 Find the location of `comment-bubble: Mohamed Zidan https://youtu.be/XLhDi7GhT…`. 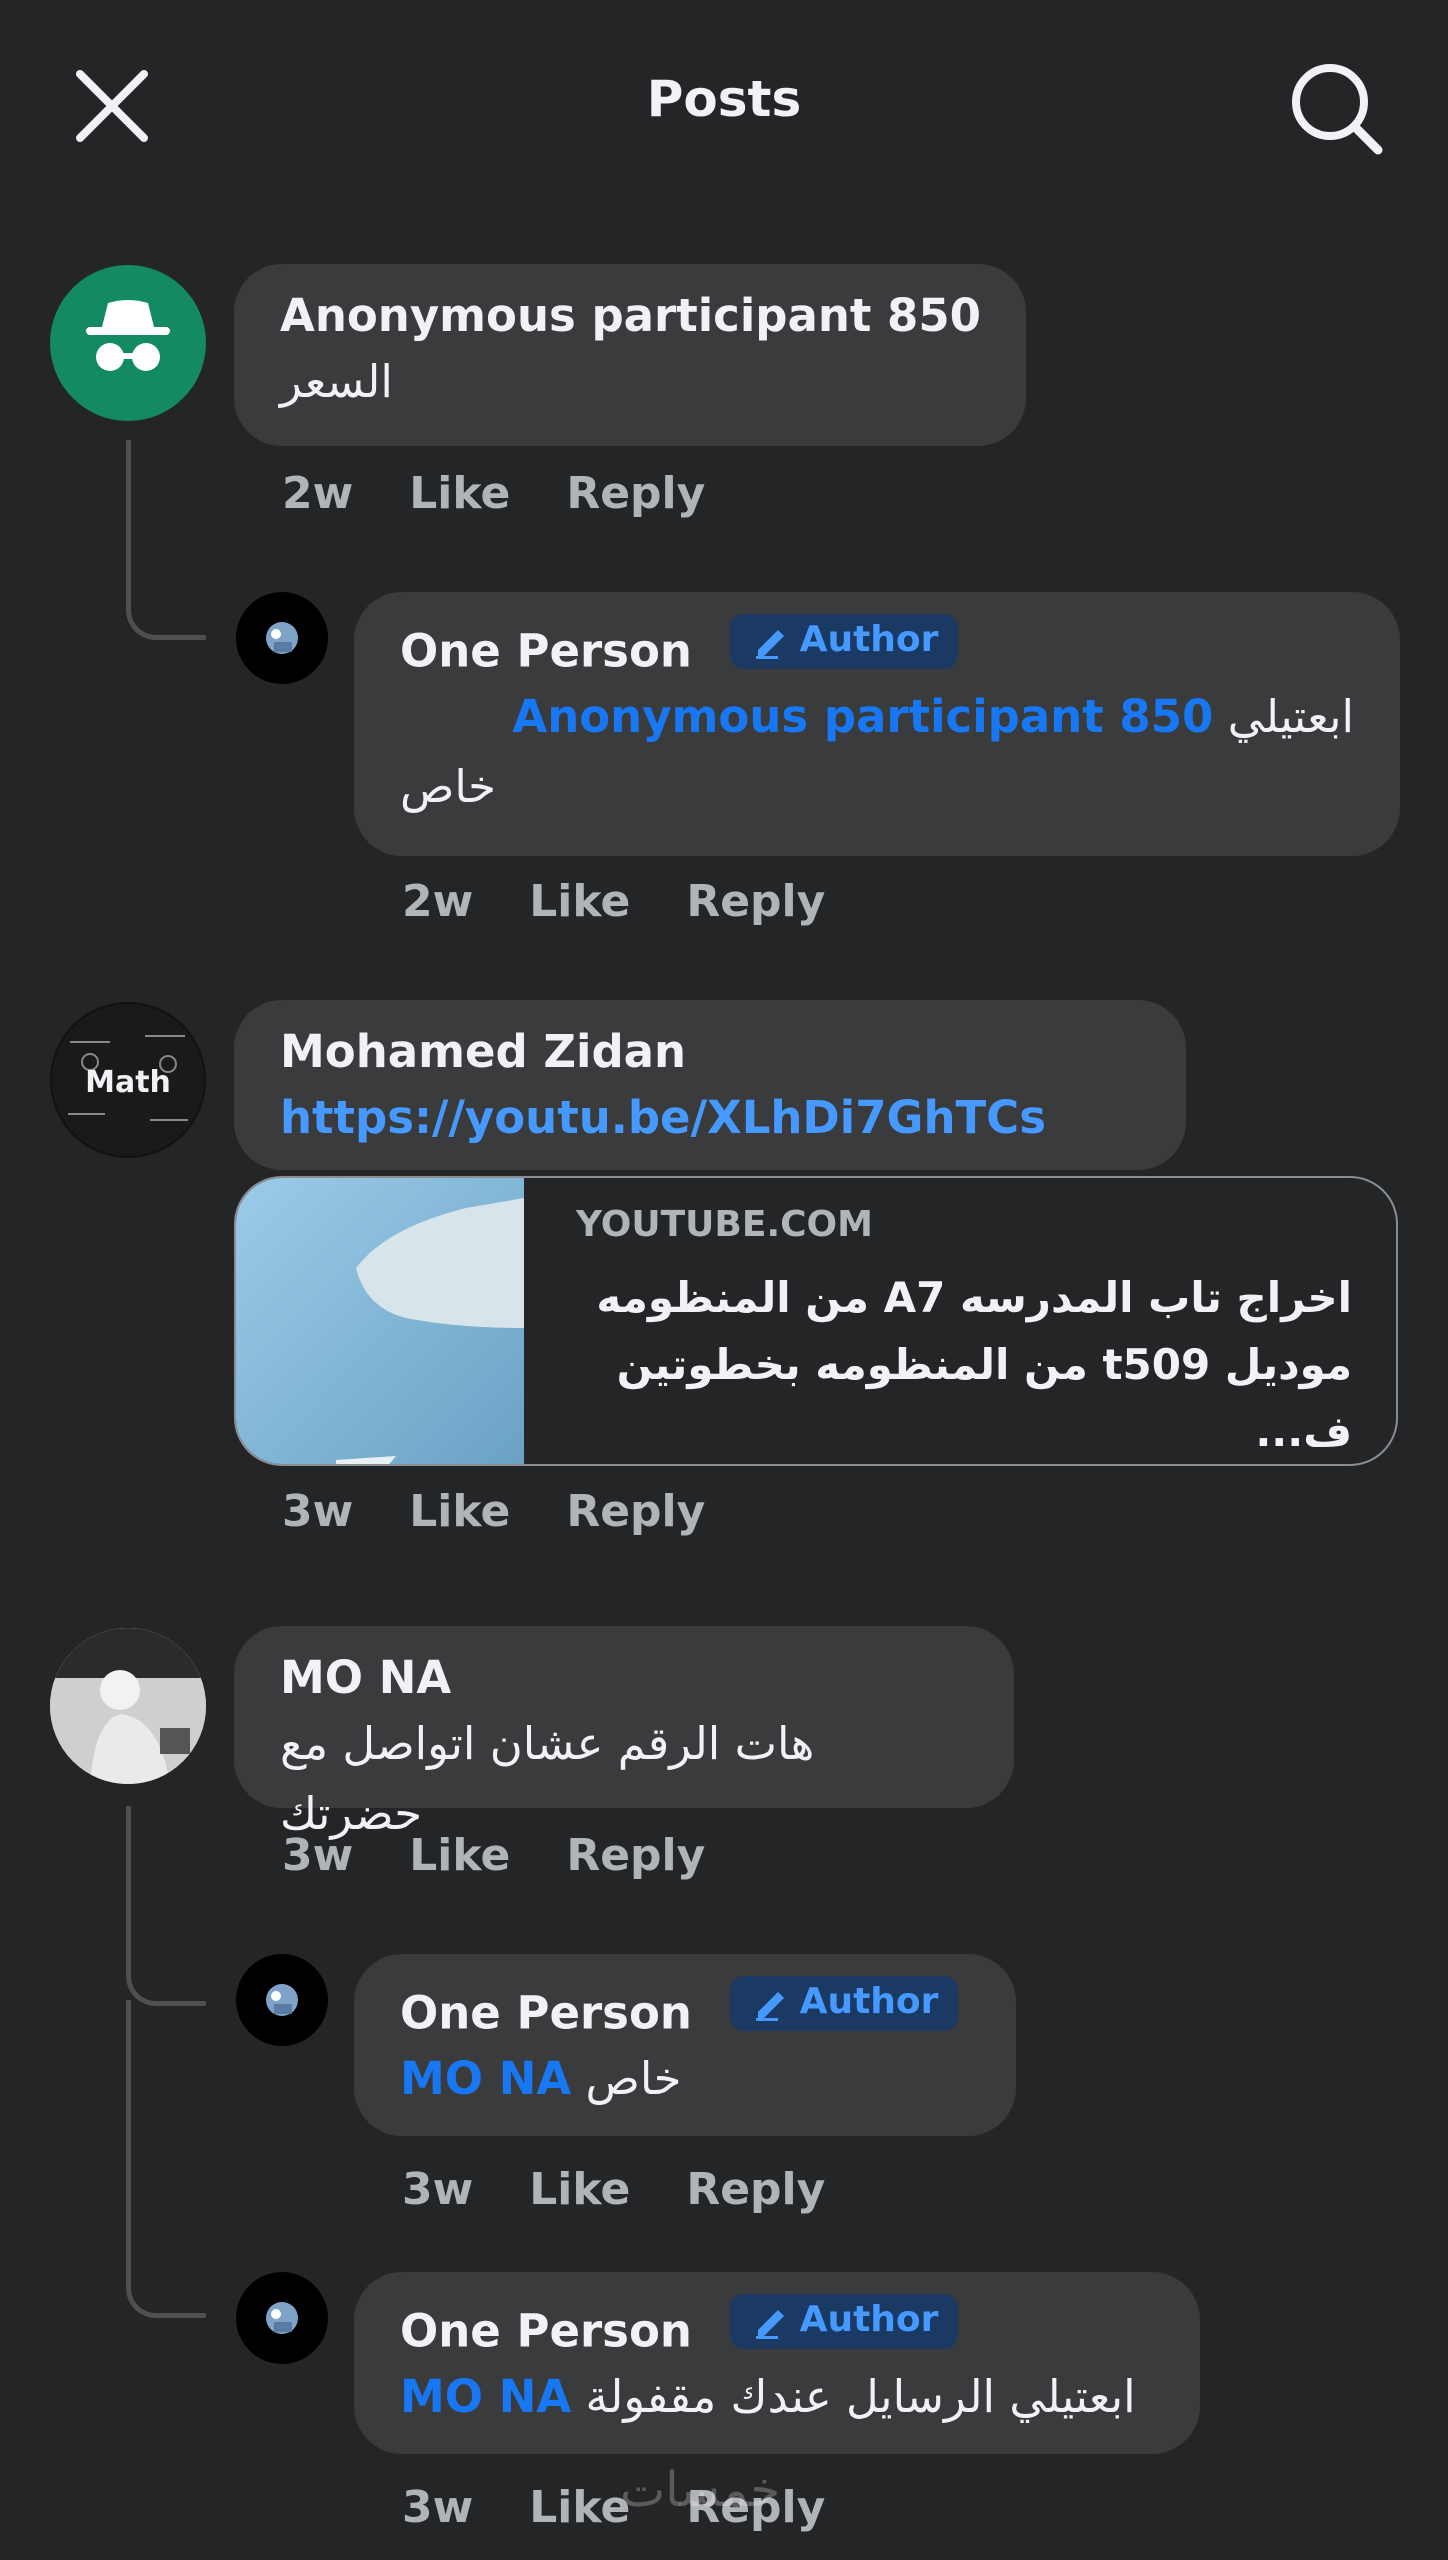

comment-bubble: Mohamed Zidan https://youtu.be/XLhDi7GhT… is located at coordinates (710, 1085).